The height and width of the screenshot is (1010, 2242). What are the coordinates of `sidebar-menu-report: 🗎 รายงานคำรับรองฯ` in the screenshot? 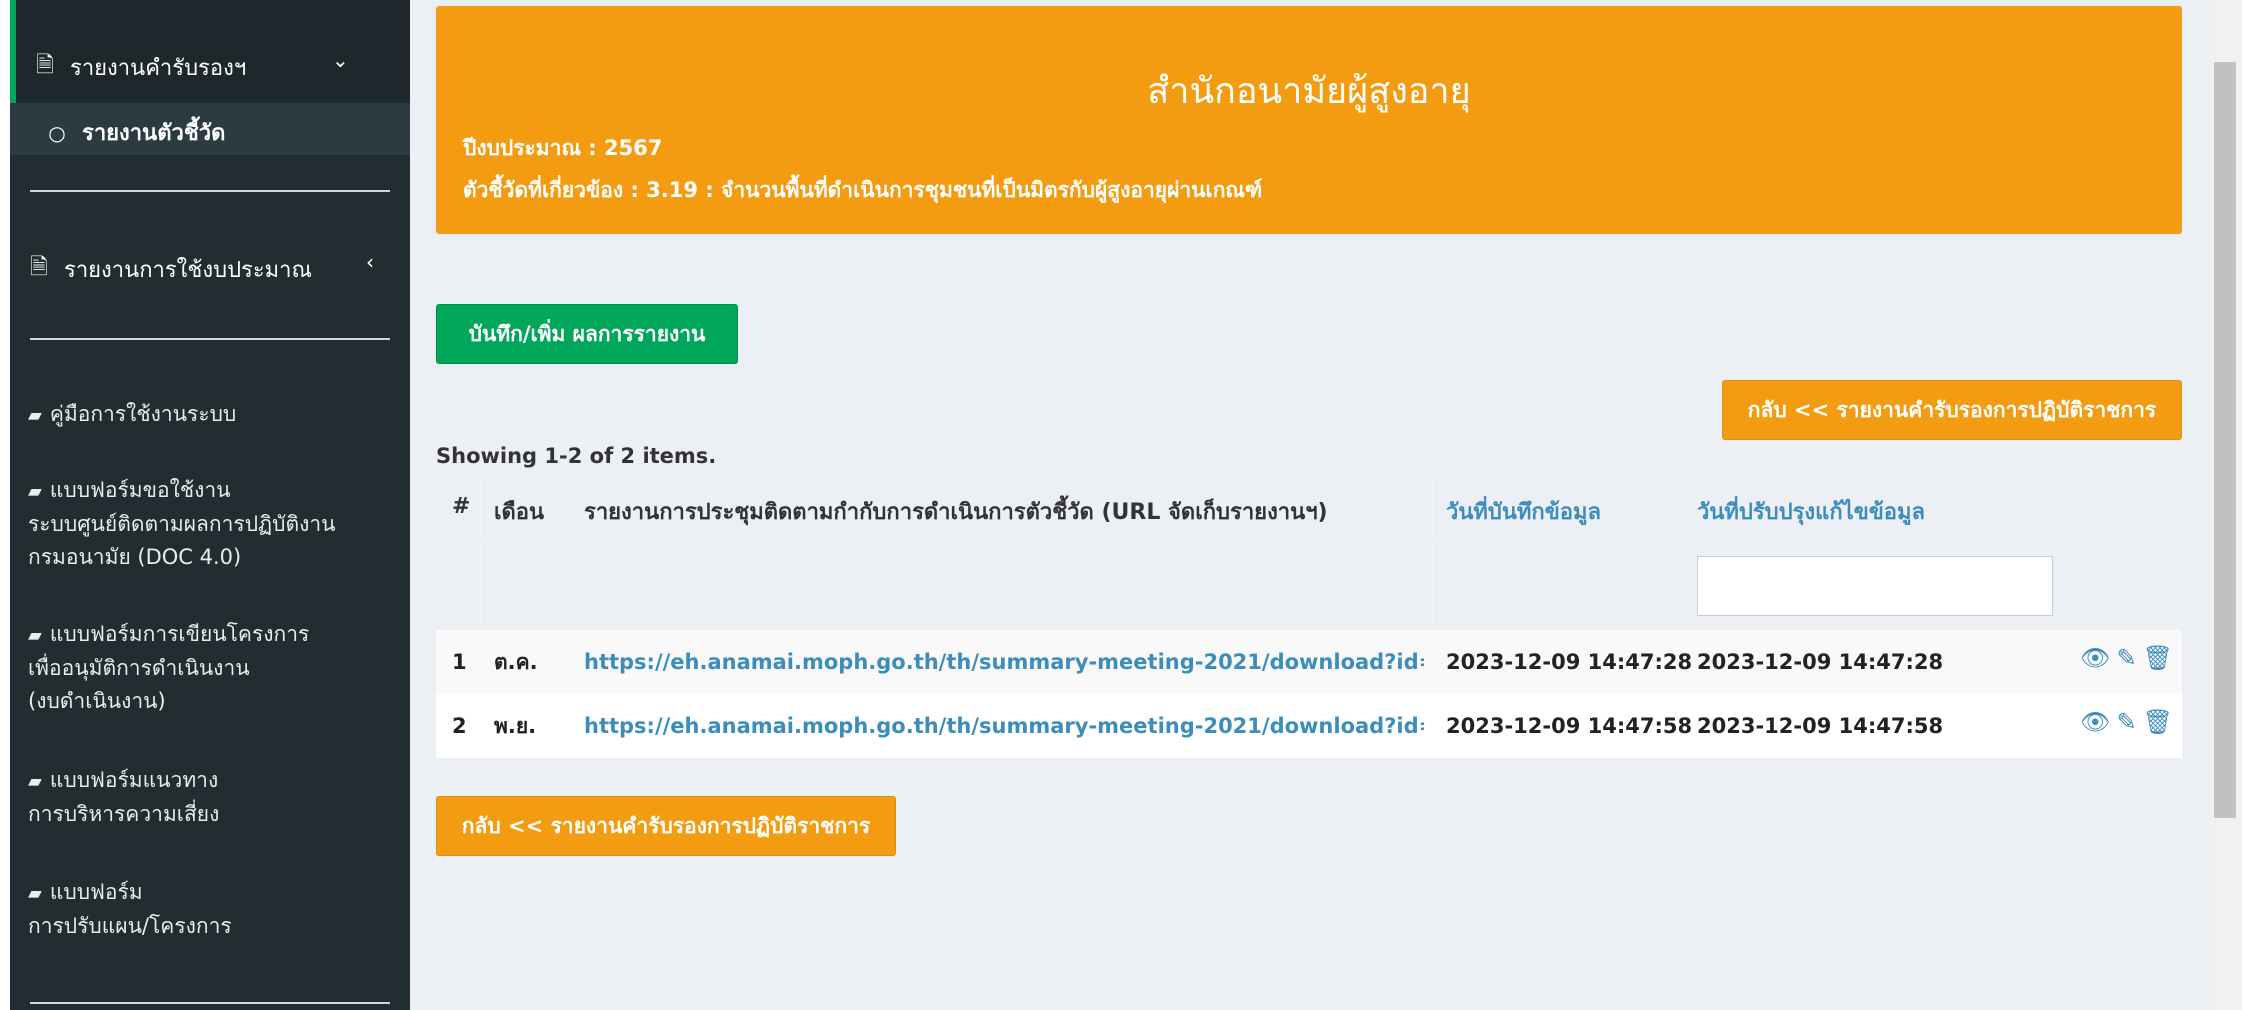 It's located at (140, 67).